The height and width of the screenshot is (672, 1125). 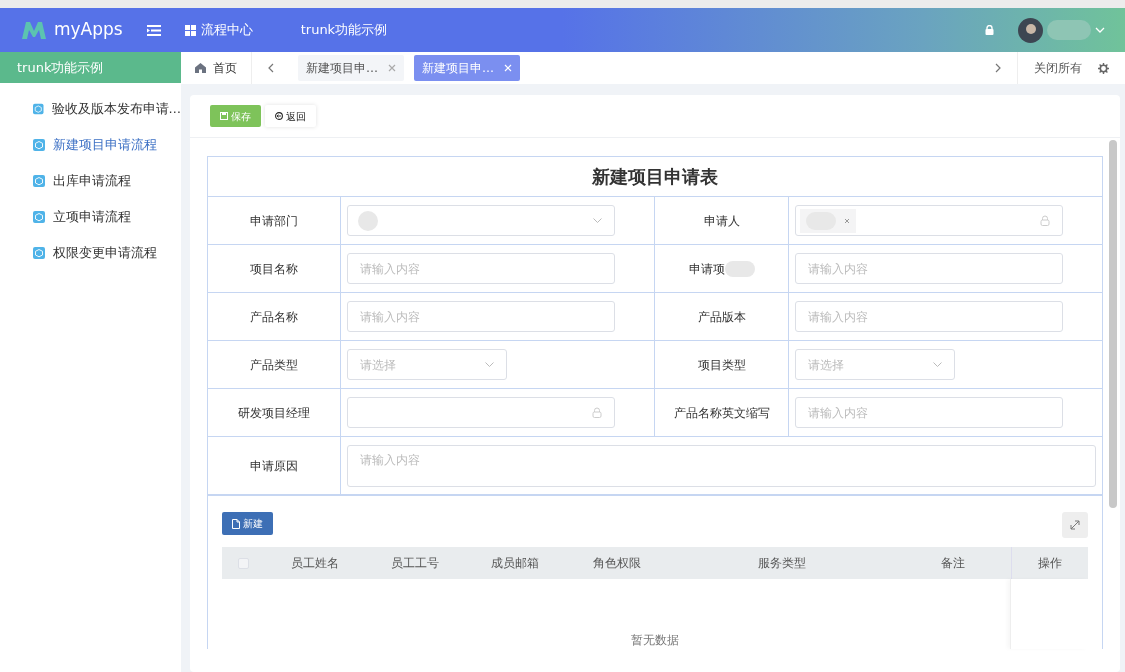 I want to click on document-icon, so click(x=236, y=523).